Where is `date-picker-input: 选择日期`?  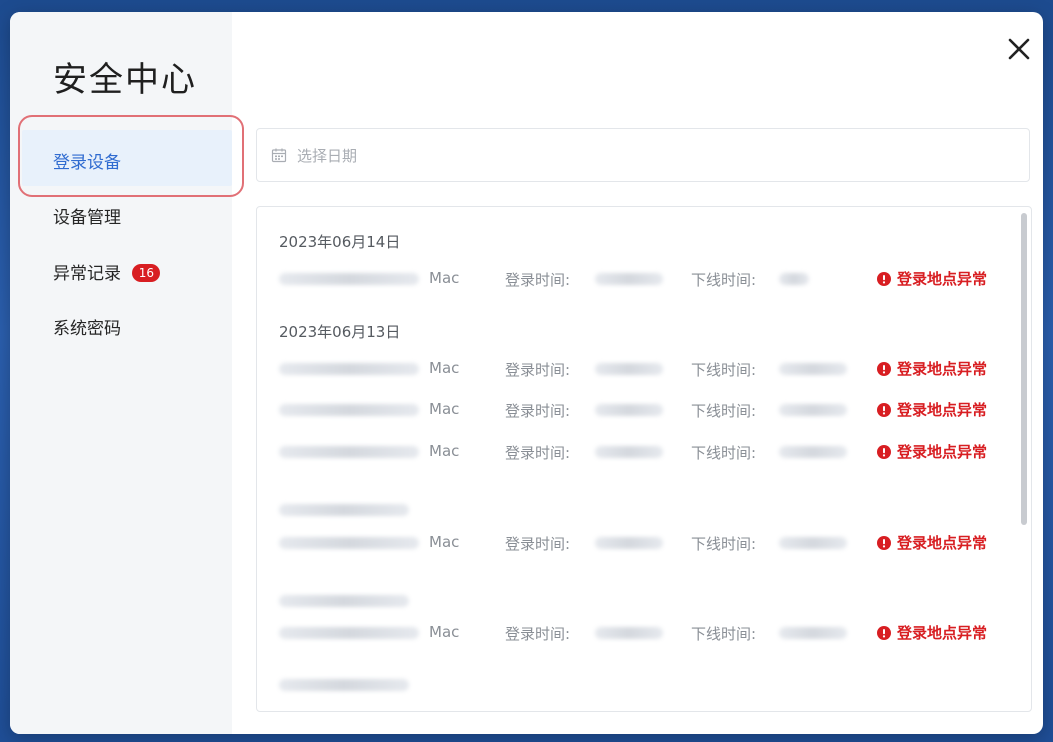 date-picker-input: 选择日期 is located at coordinates (643, 155).